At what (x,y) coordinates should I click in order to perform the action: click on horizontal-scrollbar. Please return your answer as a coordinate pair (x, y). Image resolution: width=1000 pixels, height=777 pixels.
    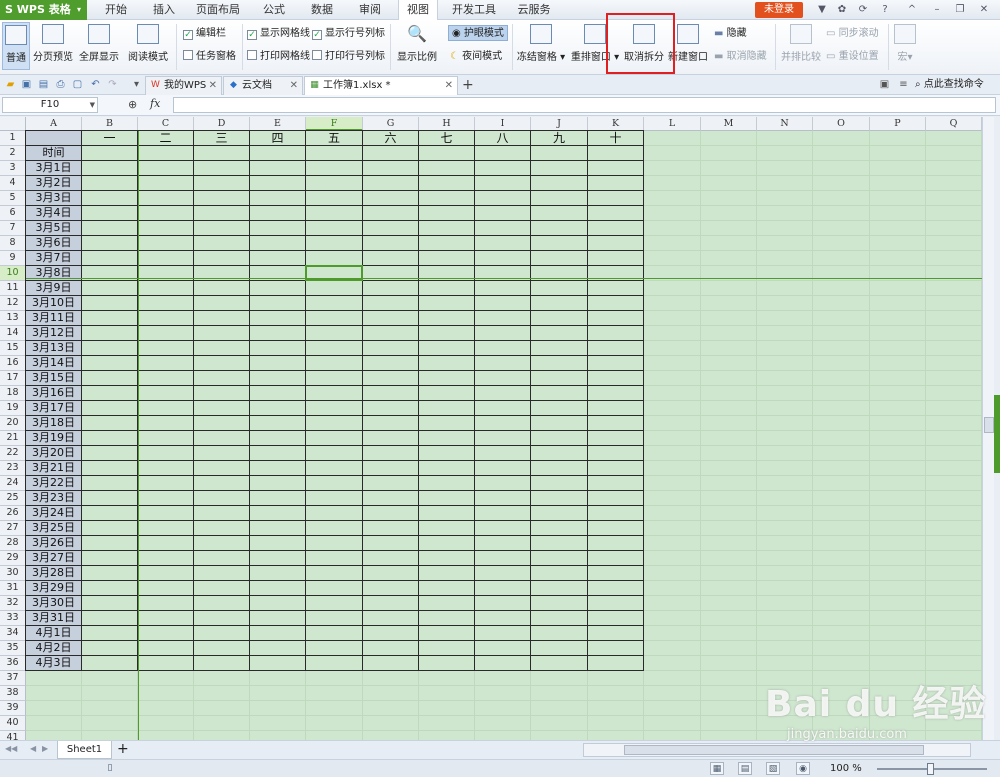
    Looking at the image, I should click on (777, 750).